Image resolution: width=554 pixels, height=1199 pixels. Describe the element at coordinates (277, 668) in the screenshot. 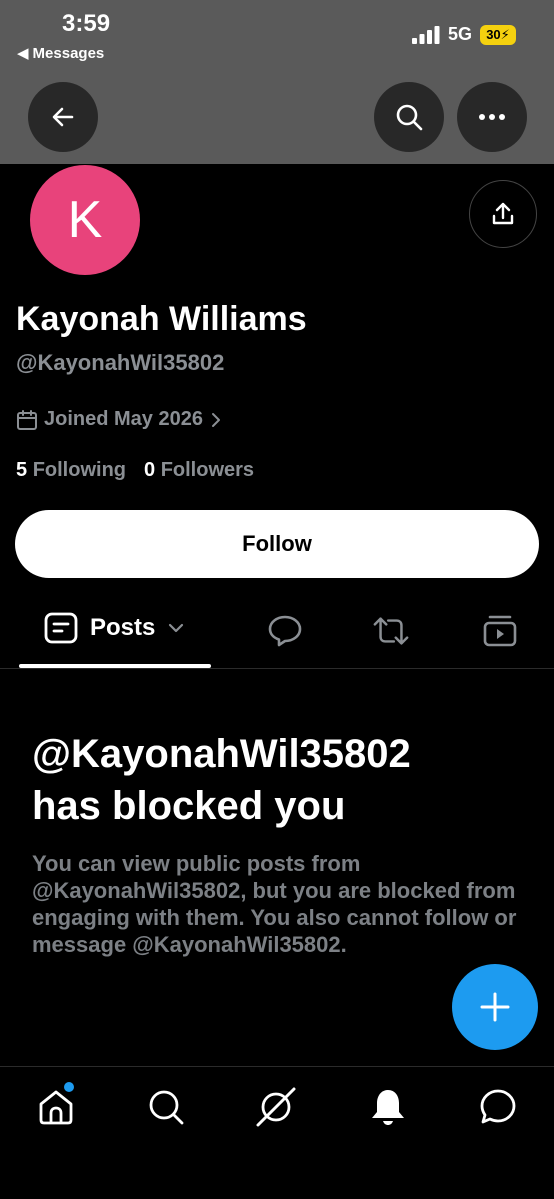

I see `tab-divider` at that location.